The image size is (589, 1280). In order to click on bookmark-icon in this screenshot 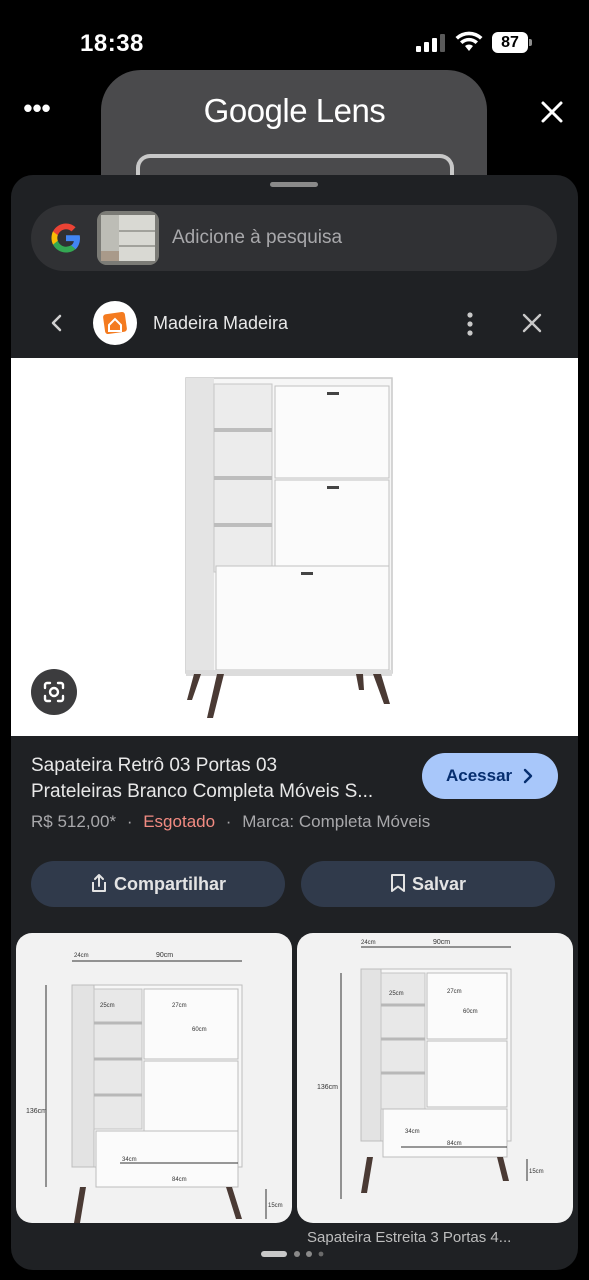, I will do `click(397, 883)`.